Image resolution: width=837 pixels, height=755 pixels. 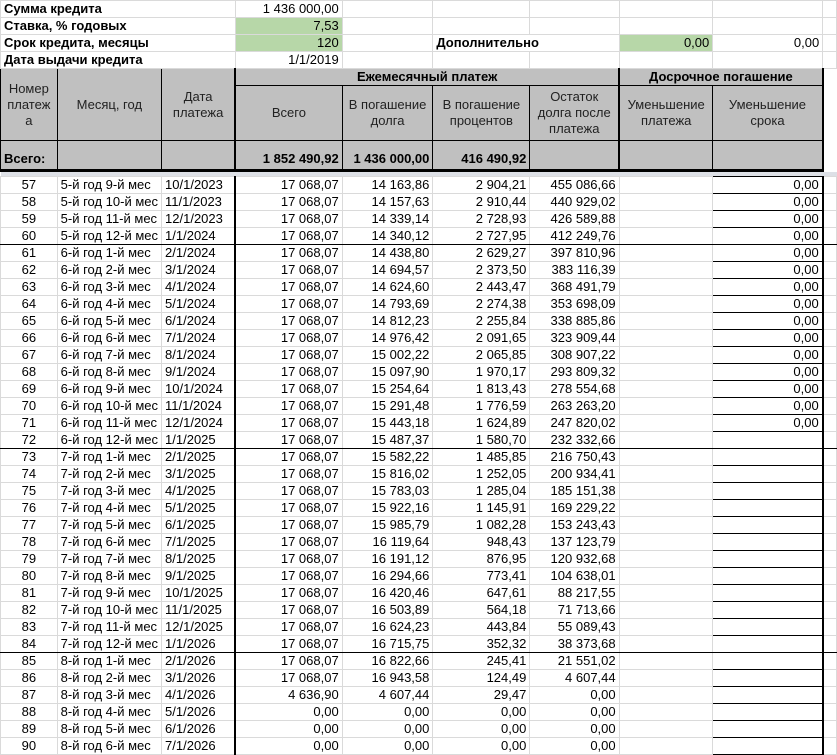 What do you see at coordinates (288, 746) in the screenshot?
I see `payment-total-cell: 0,00` at bounding box center [288, 746].